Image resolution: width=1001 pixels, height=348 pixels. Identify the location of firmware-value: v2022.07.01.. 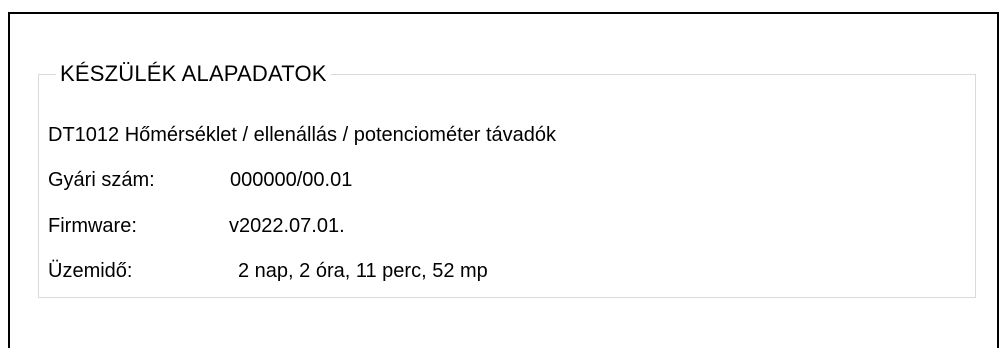
(287, 226).